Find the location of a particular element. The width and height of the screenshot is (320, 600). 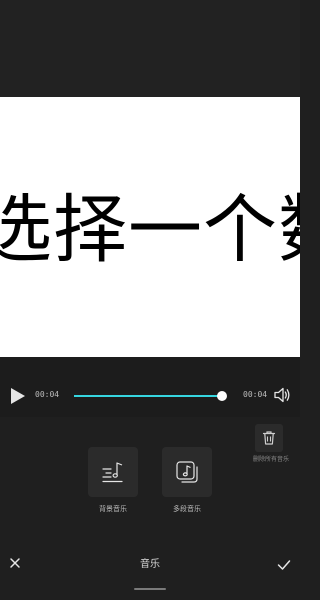

volume-button is located at coordinates (282, 395).